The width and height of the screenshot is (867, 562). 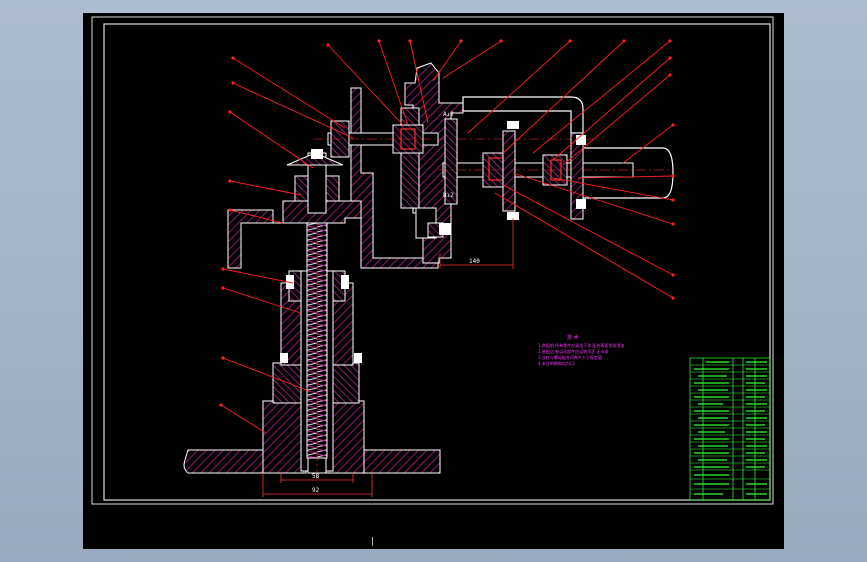 I want to click on dimension-inner-text: 58, so click(x=316, y=476).